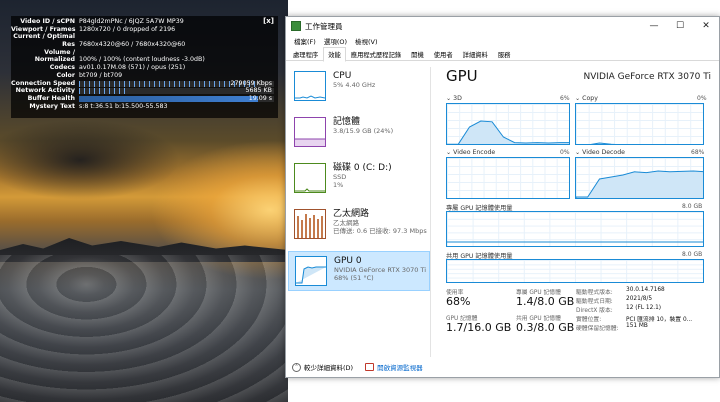 This screenshot has width=720, height=402. I want to click on stat-value: 7680x4320@60 / 7680x4320@60, so click(132, 45).